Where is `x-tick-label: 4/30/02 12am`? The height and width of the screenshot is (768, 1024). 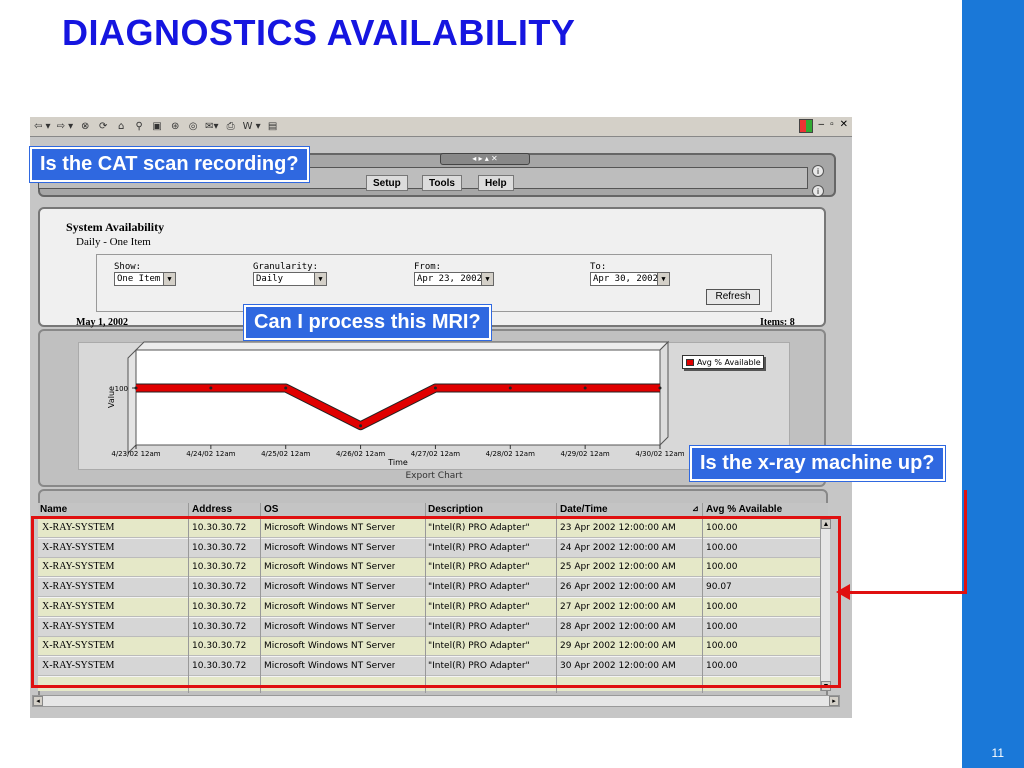 x-tick-label: 4/30/02 12am is located at coordinates (659, 454).